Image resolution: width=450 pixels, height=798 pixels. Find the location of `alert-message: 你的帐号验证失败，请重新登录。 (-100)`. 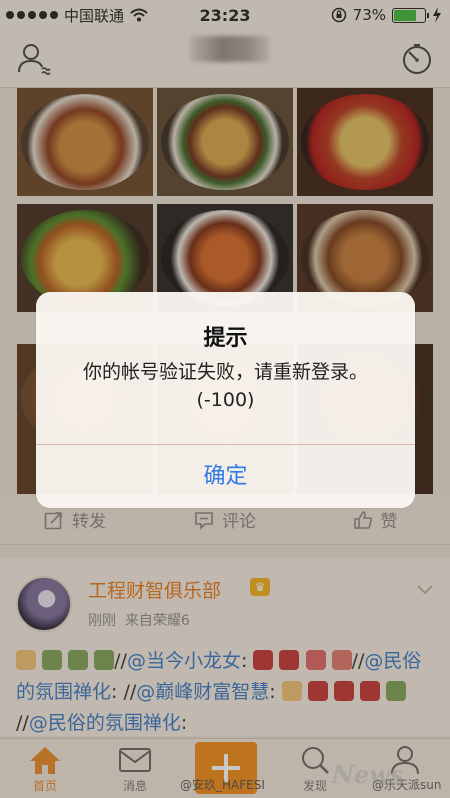

alert-message: 你的帐号验证失败，请重新登录。 (-100) is located at coordinates (225, 386).